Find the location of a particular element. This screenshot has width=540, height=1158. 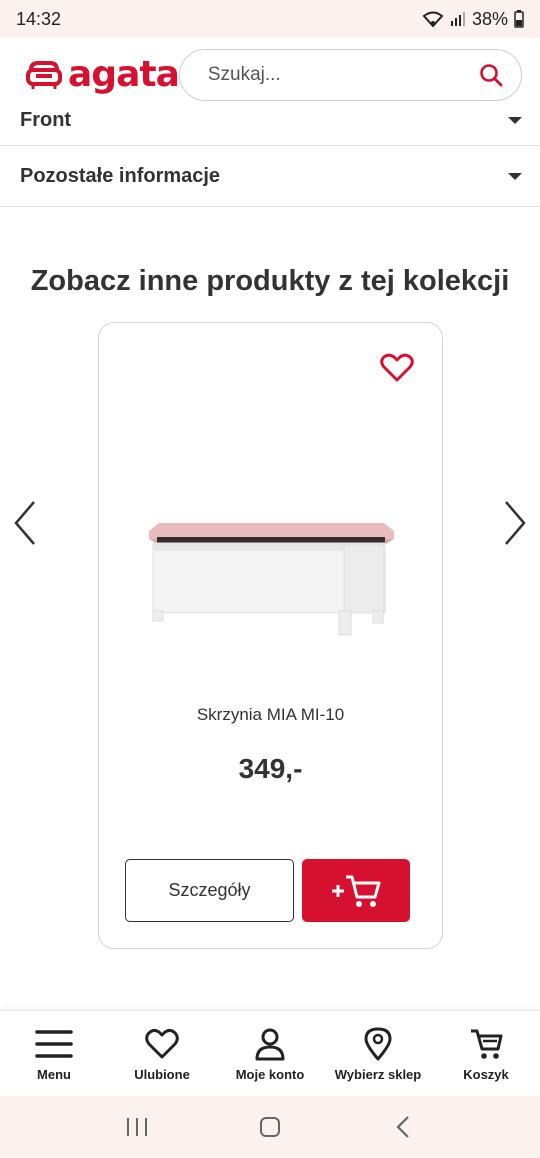

wifi-icon is located at coordinates (433, 19).